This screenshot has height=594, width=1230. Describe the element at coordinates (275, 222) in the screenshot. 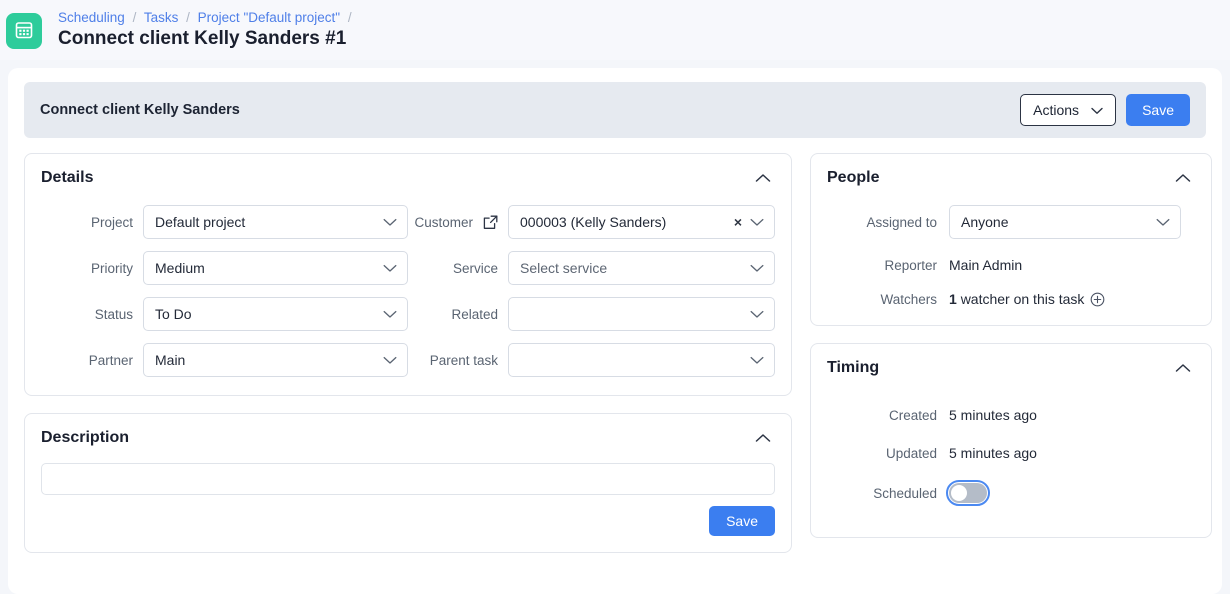

I see `project-select: Default project` at that location.